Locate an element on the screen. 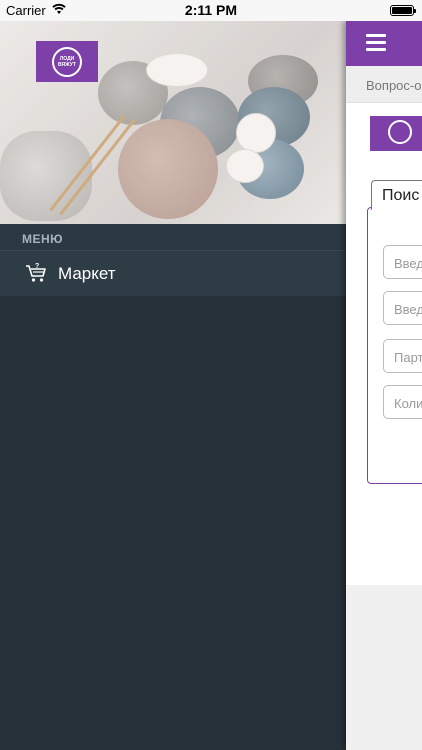 This screenshot has width=422, height=750. status-time: 2:11 PM is located at coordinates (211, 10).